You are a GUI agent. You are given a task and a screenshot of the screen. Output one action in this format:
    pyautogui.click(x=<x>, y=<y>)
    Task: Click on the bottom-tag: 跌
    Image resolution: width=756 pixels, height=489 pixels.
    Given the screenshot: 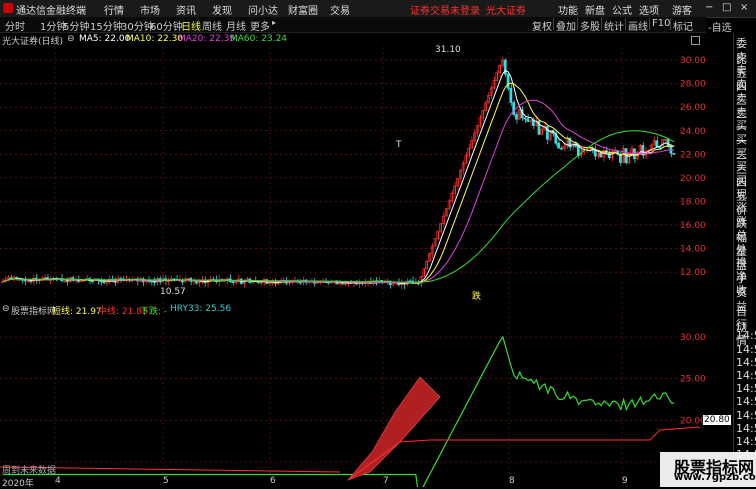 What is the action you would take?
    pyautogui.click(x=477, y=297)
    